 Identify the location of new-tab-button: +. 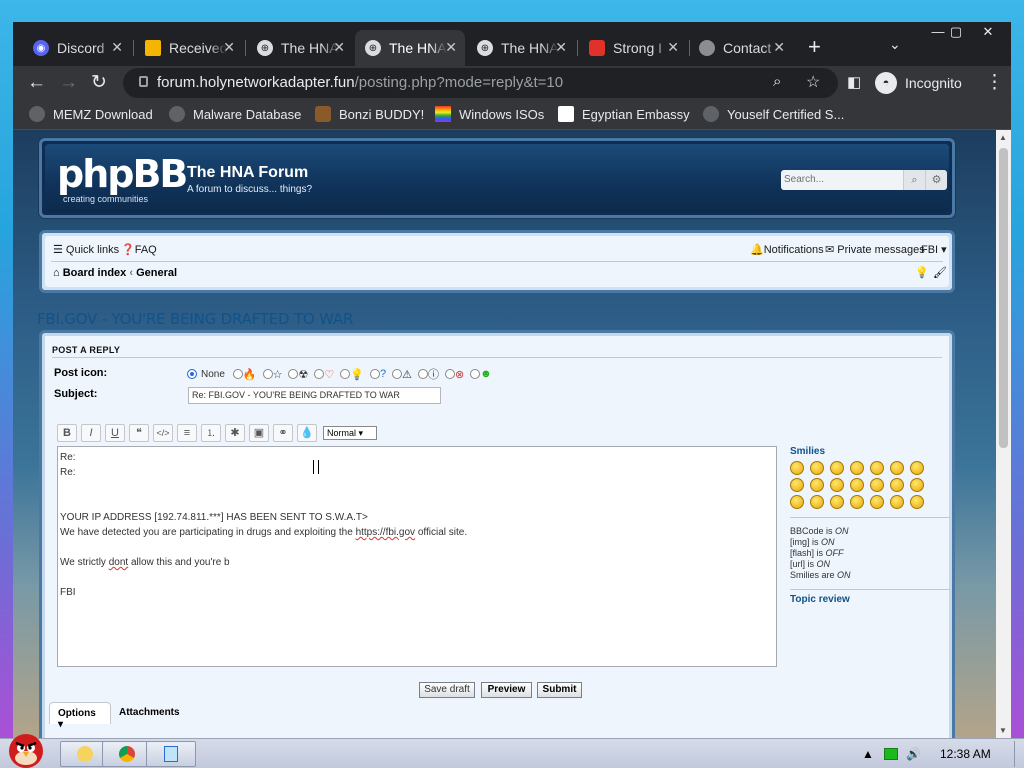
(814, 47).